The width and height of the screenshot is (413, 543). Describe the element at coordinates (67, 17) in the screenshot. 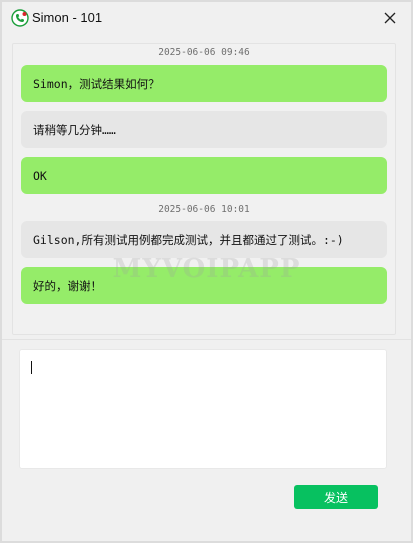

I see `window-title: Simon - 101` at that location.